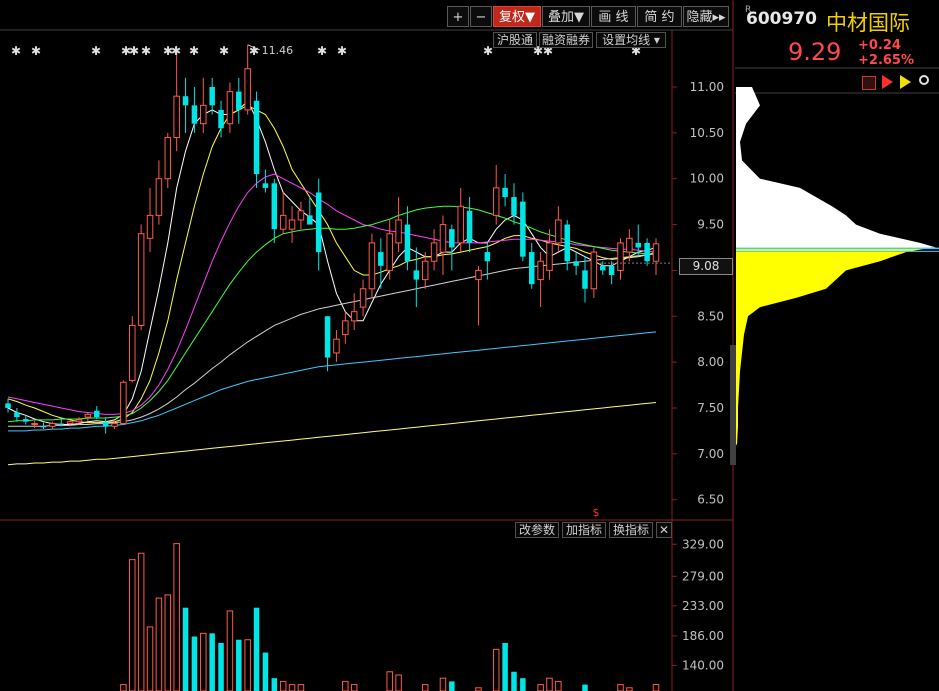 This screenshot has height=691, width=939. I want to click on overlay-button: 叠加▼, so click(566, 16).